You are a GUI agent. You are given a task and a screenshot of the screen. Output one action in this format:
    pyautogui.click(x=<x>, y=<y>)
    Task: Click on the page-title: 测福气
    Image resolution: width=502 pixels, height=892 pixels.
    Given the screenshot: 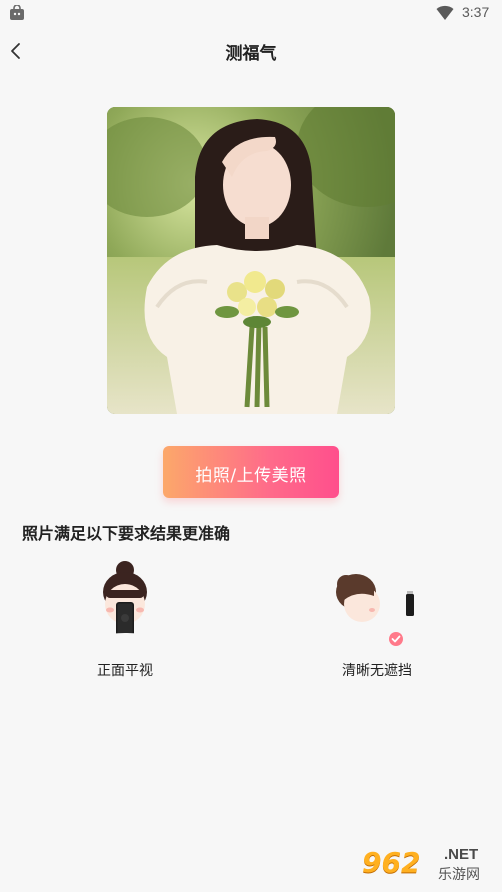 What is the action you would take?
    pyautogui.click(x=251, y=54)
    